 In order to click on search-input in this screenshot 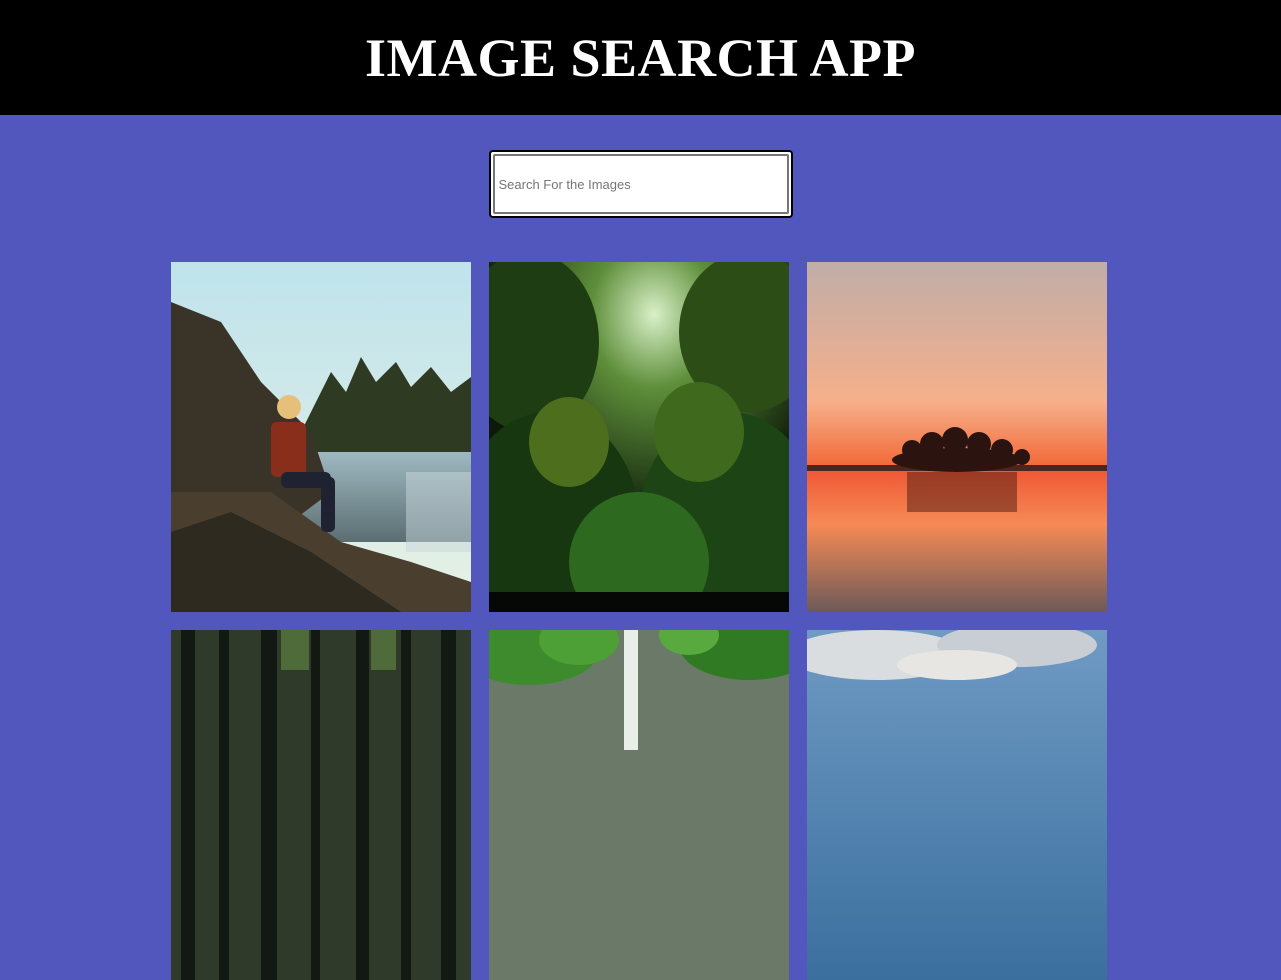, I will do `click(640, 184)`.